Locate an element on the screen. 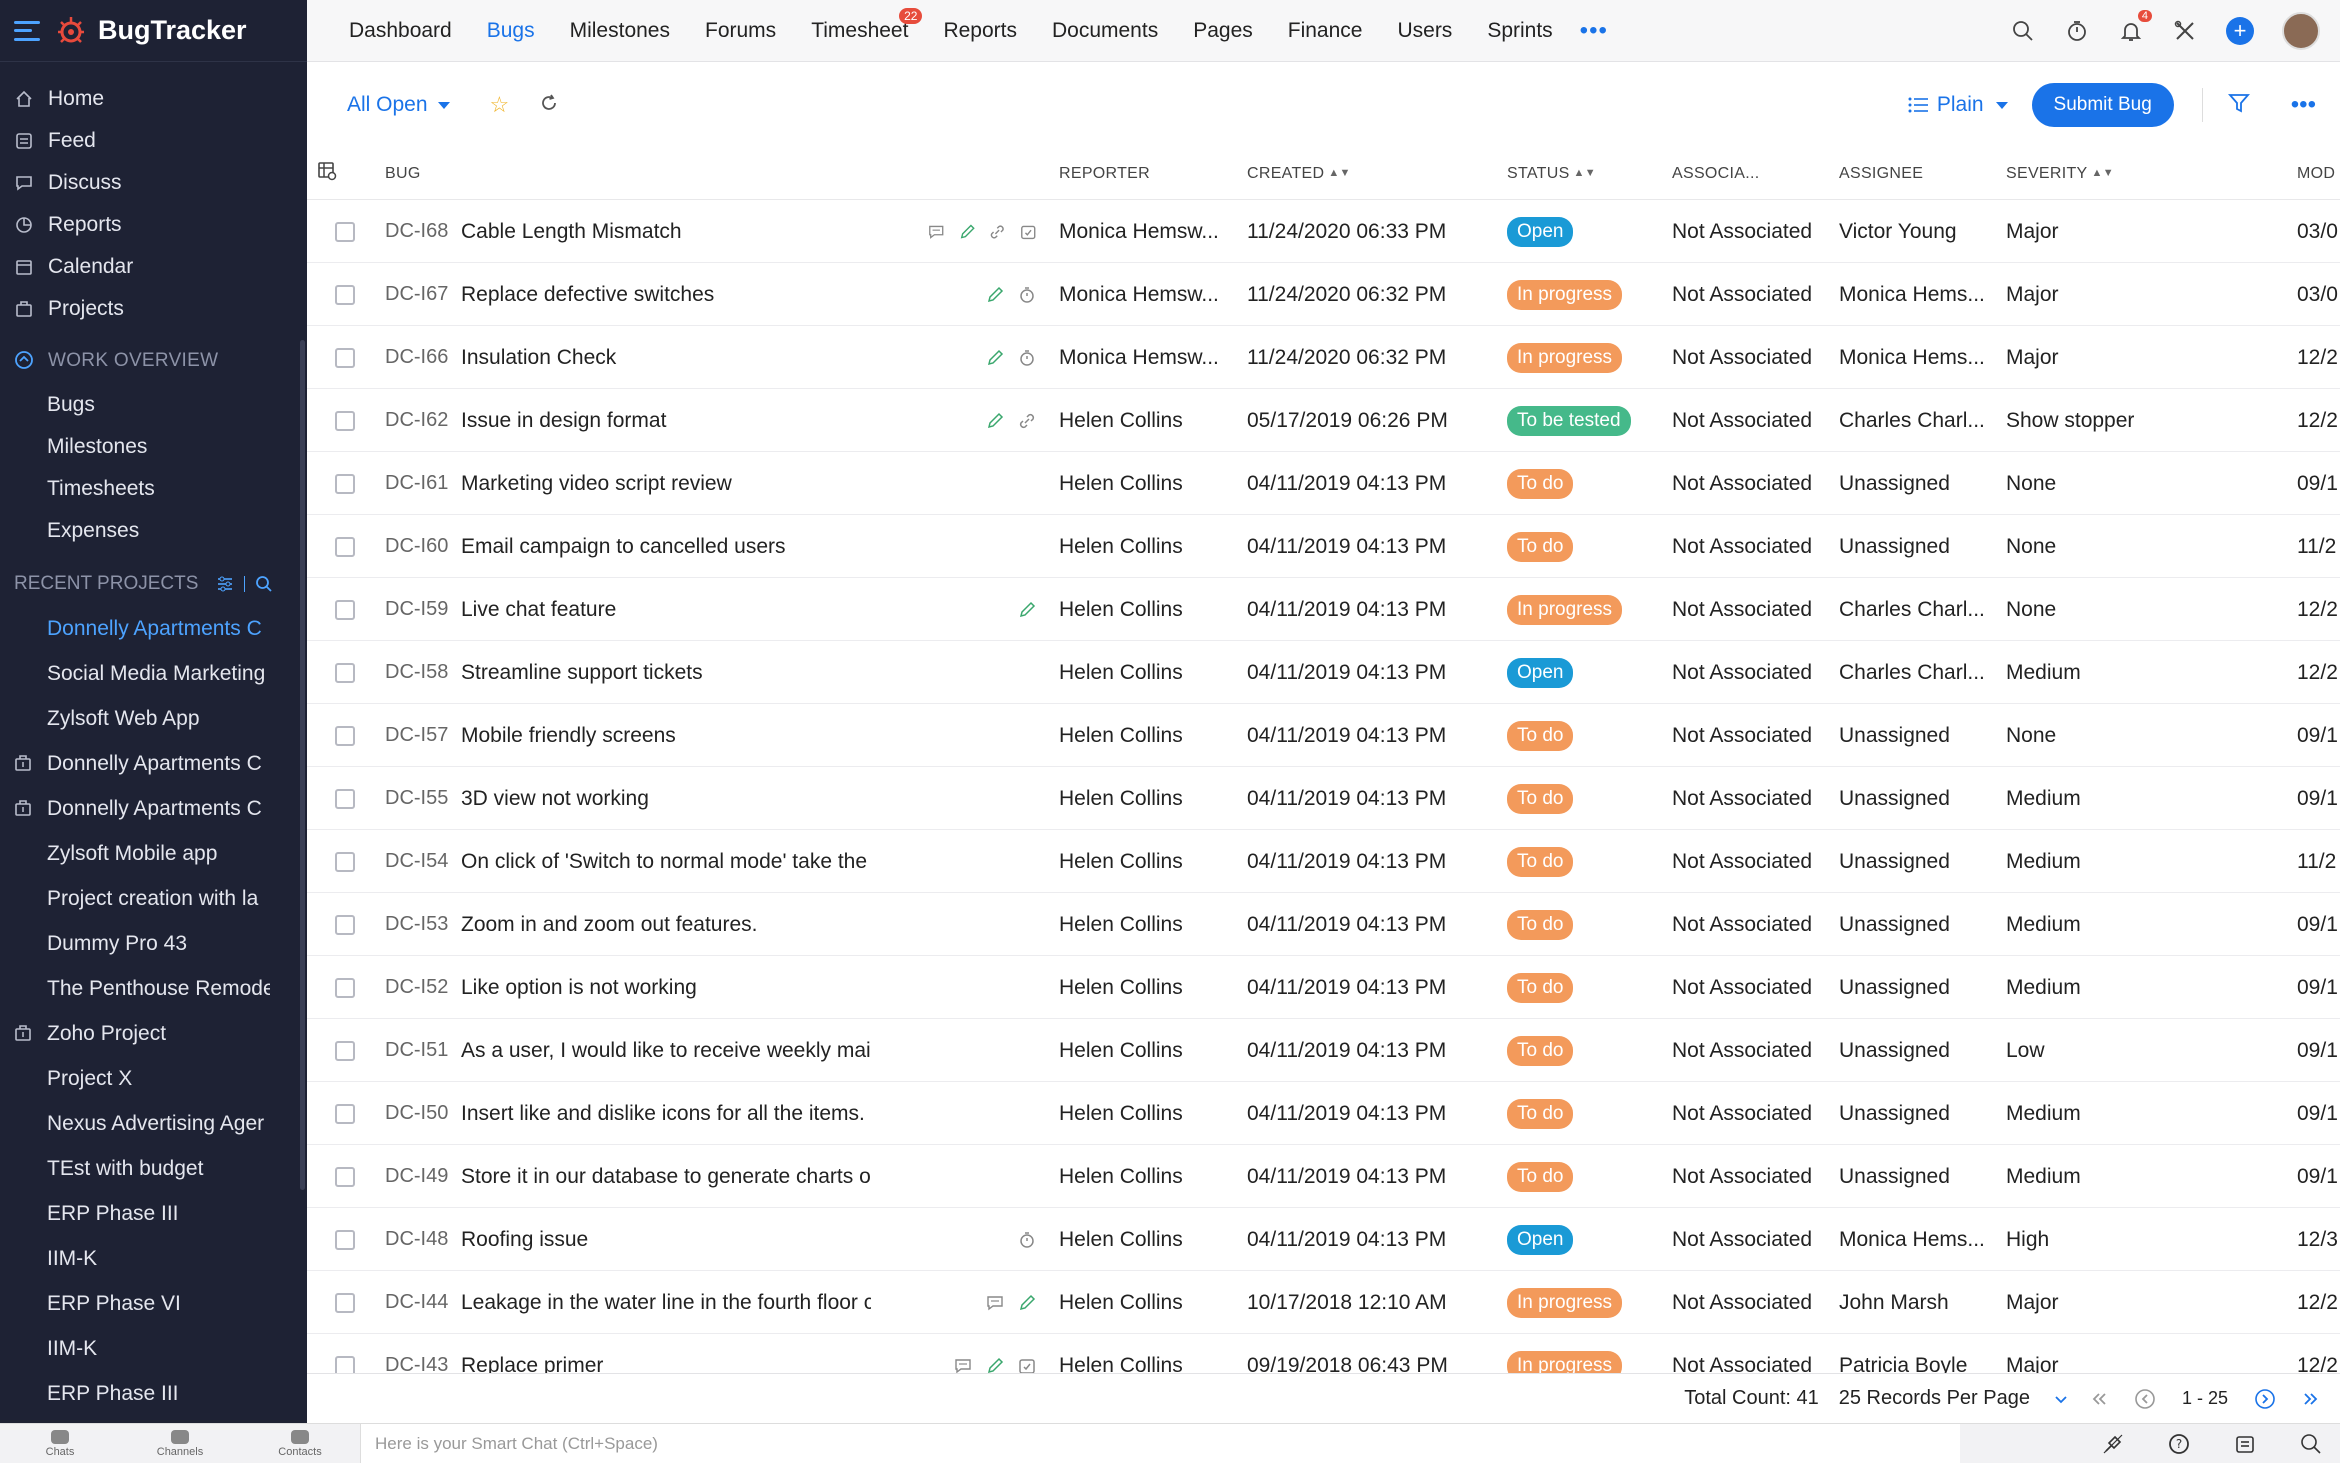 This screenshot has height=1463, width=2340. archive-icon is located at coordinates (2245, 1444).